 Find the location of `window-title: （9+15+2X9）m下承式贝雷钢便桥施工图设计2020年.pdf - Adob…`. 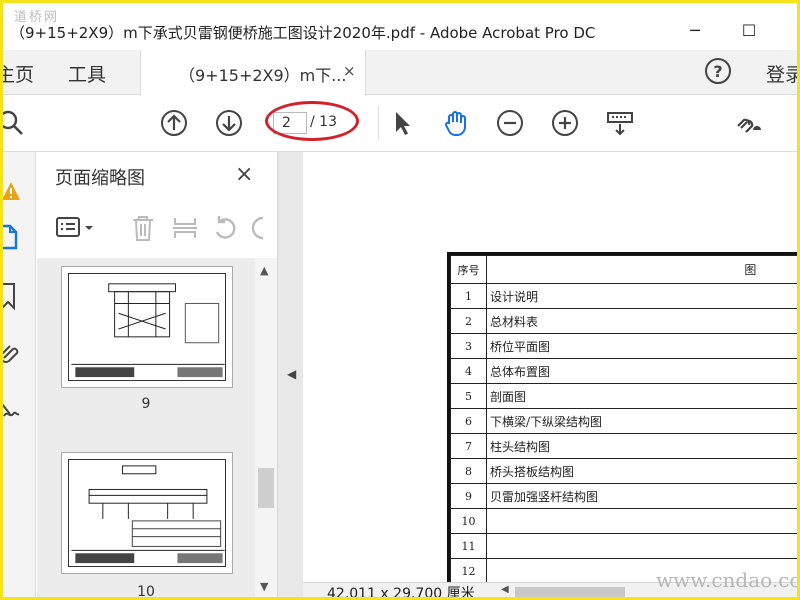

window-title: （9+15+2X9）m下承式贝雷钢便桥施工图设计2020年.pdf - Adob… is located at coordinates (303, 33).